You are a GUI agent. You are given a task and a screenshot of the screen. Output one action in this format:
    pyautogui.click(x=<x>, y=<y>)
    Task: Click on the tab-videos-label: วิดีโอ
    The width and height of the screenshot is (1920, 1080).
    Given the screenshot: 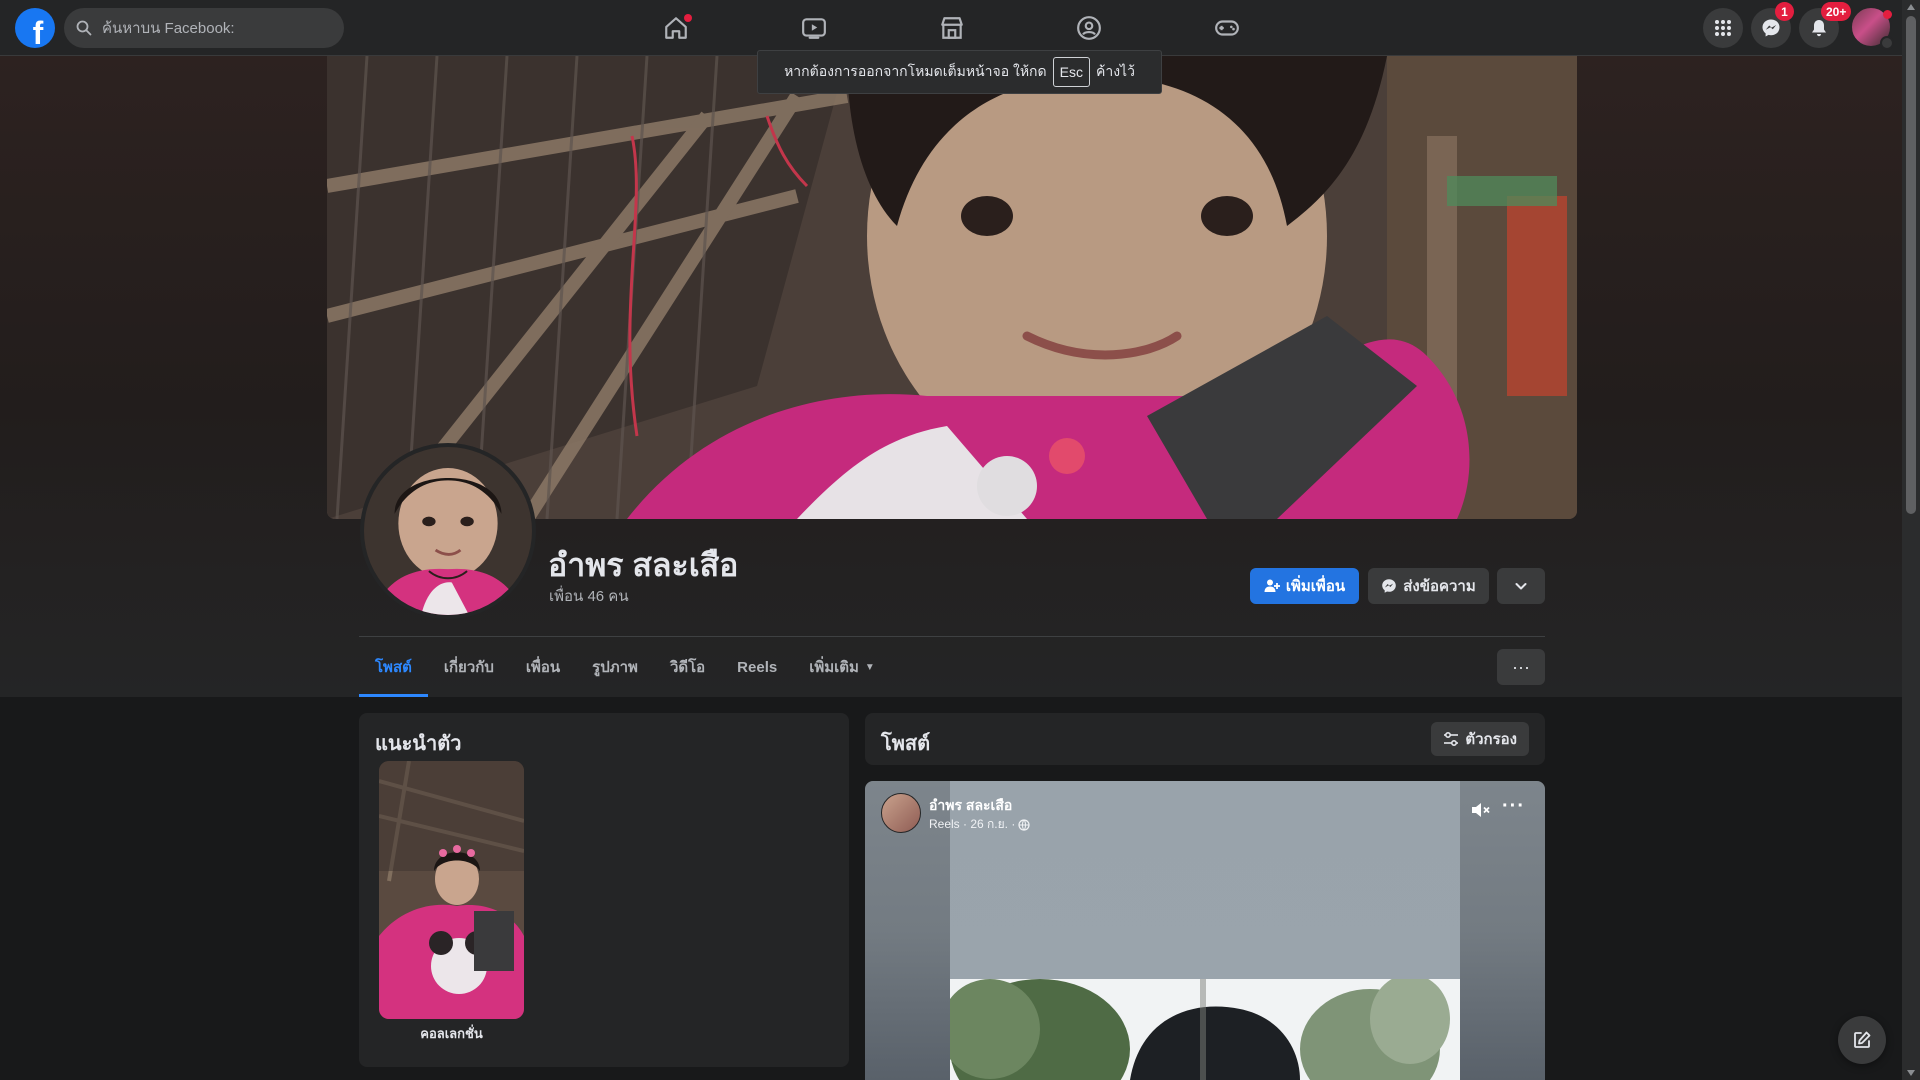 What is the action you would take?
    pyautogui.click(x=687, y=667)
    